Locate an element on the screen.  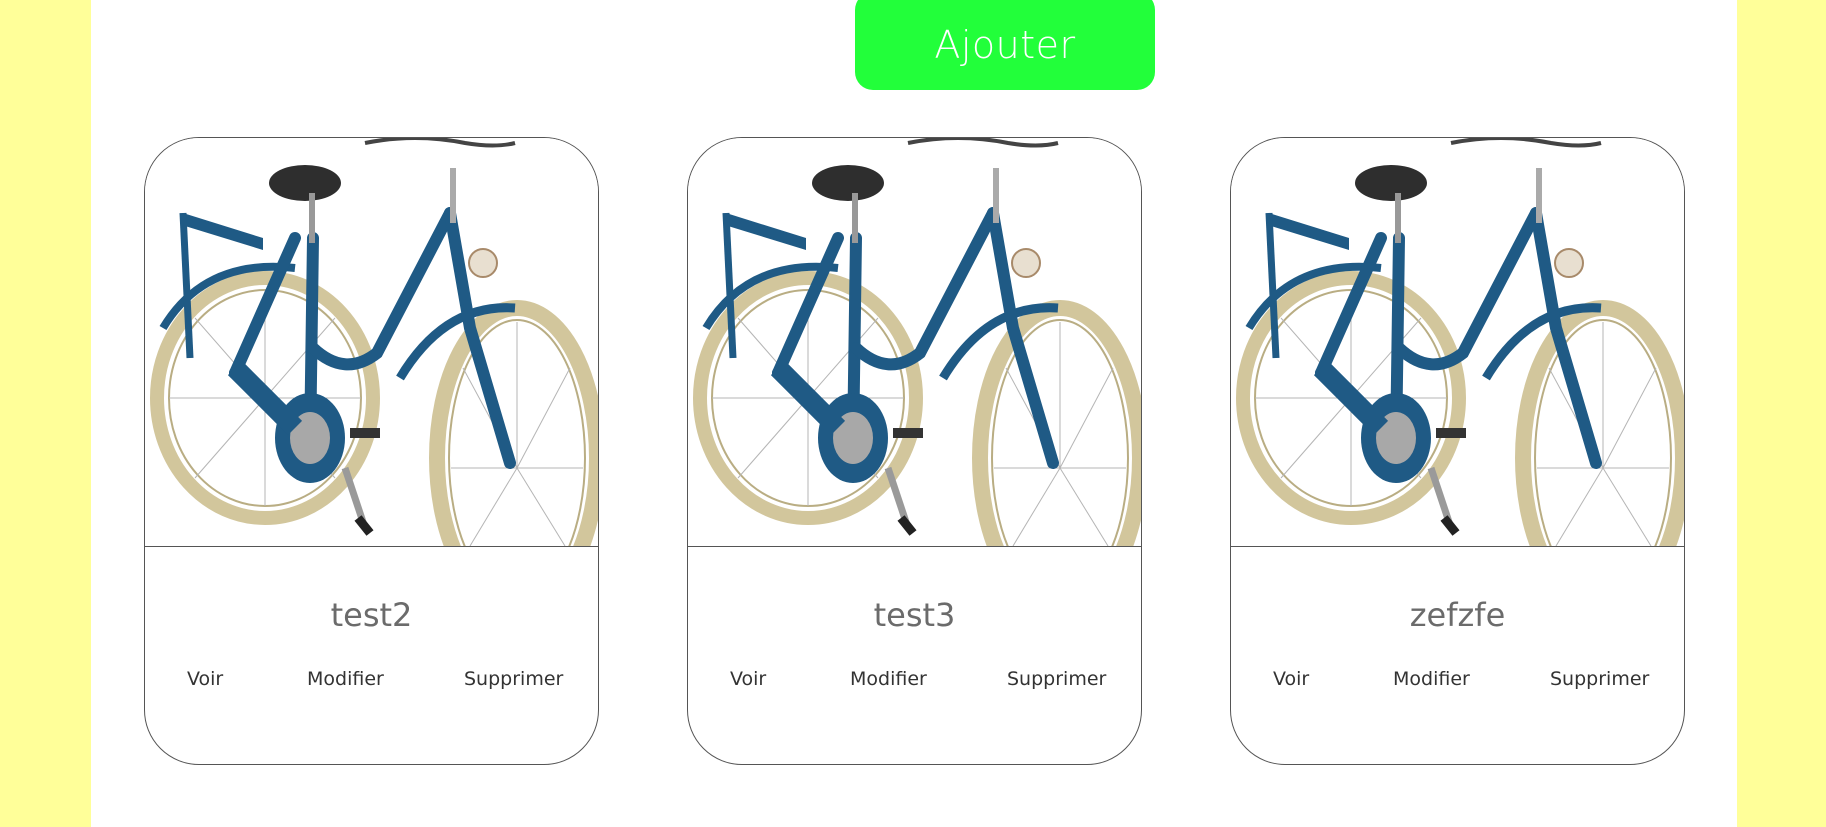
card-title: zefzfe is located at coordinates (1457, 615).